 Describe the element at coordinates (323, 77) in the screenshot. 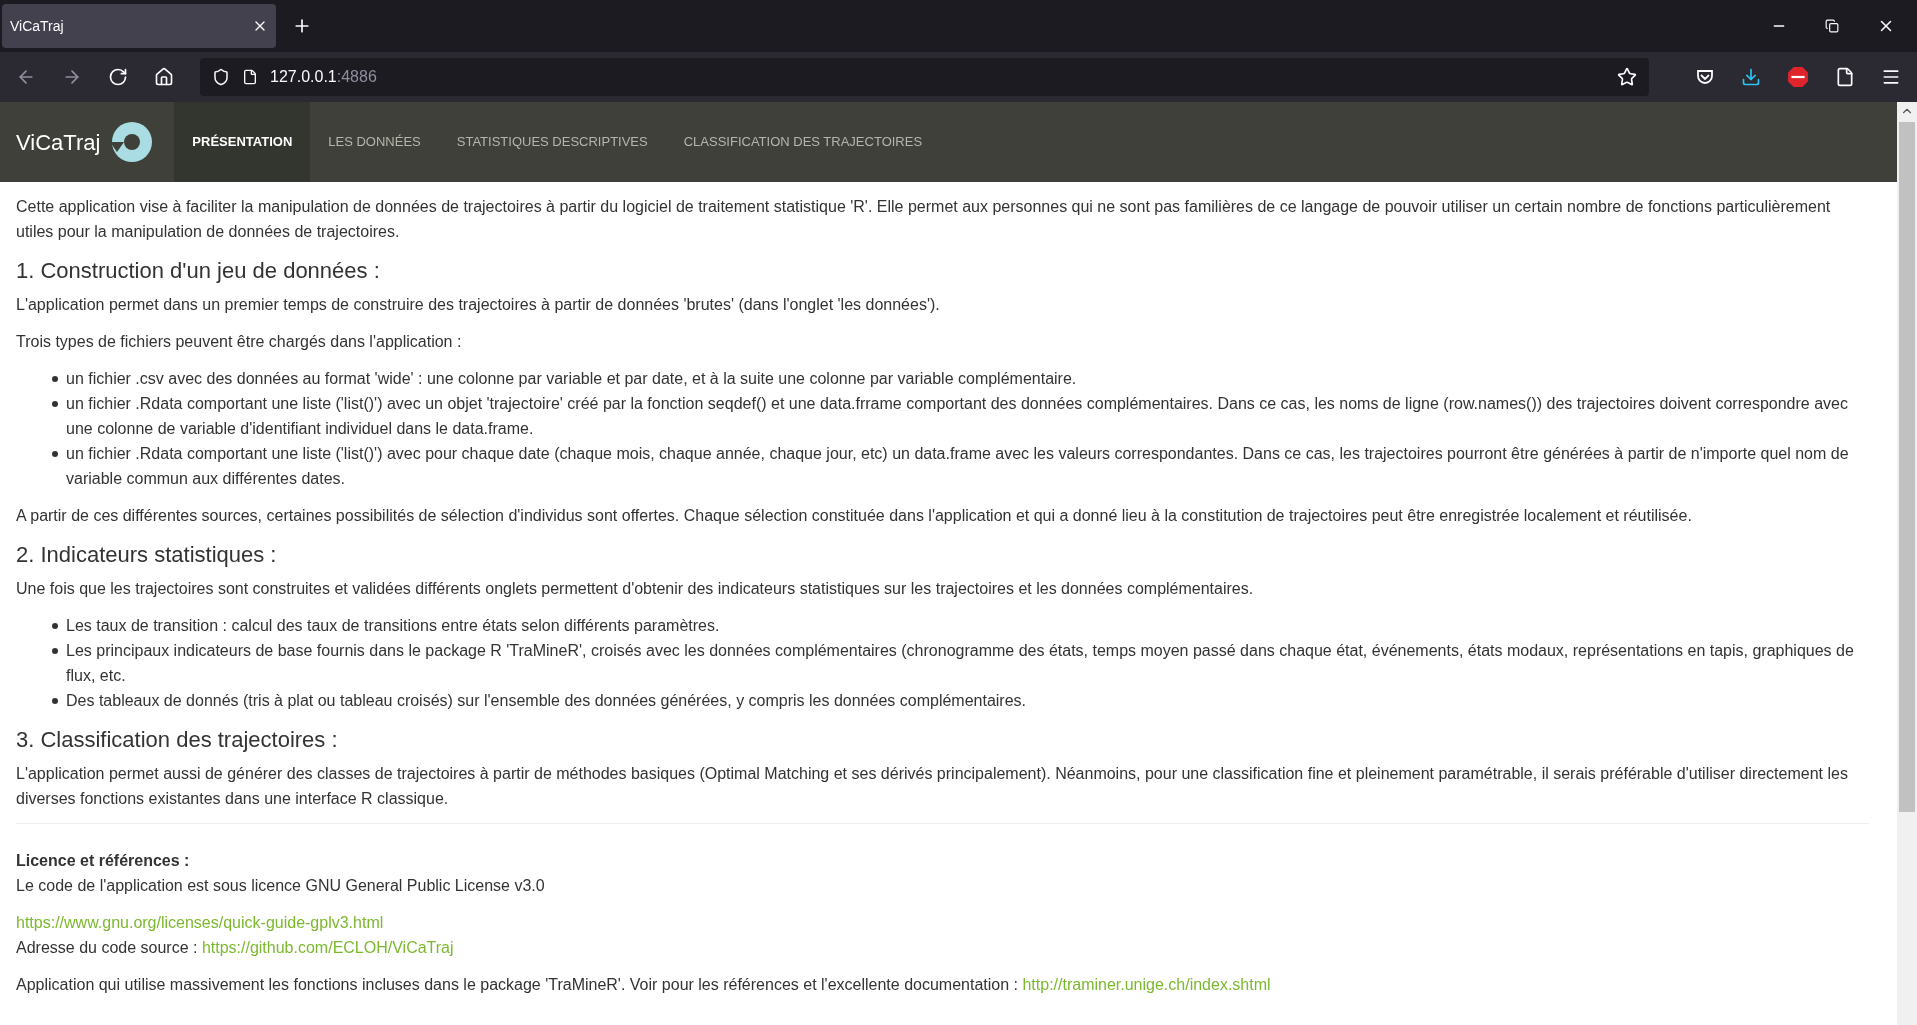

I see `url-text: 127.0.0.1:4886` at that location.